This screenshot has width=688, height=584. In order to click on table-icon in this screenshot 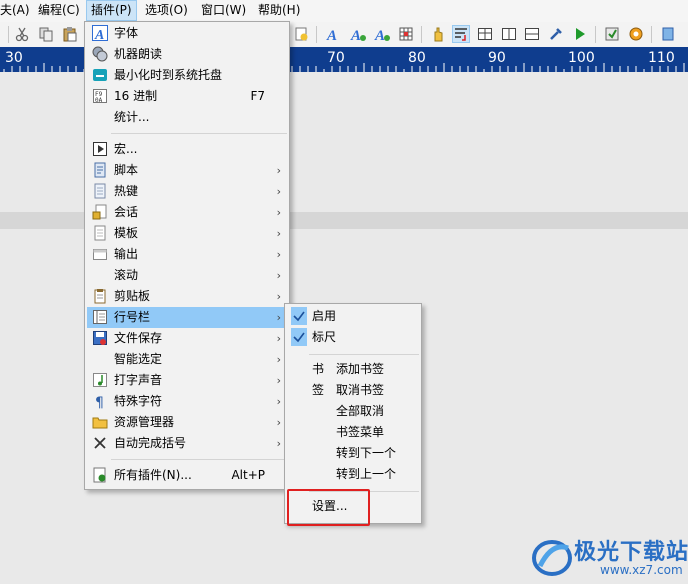, I will do `click(485, 34)`.